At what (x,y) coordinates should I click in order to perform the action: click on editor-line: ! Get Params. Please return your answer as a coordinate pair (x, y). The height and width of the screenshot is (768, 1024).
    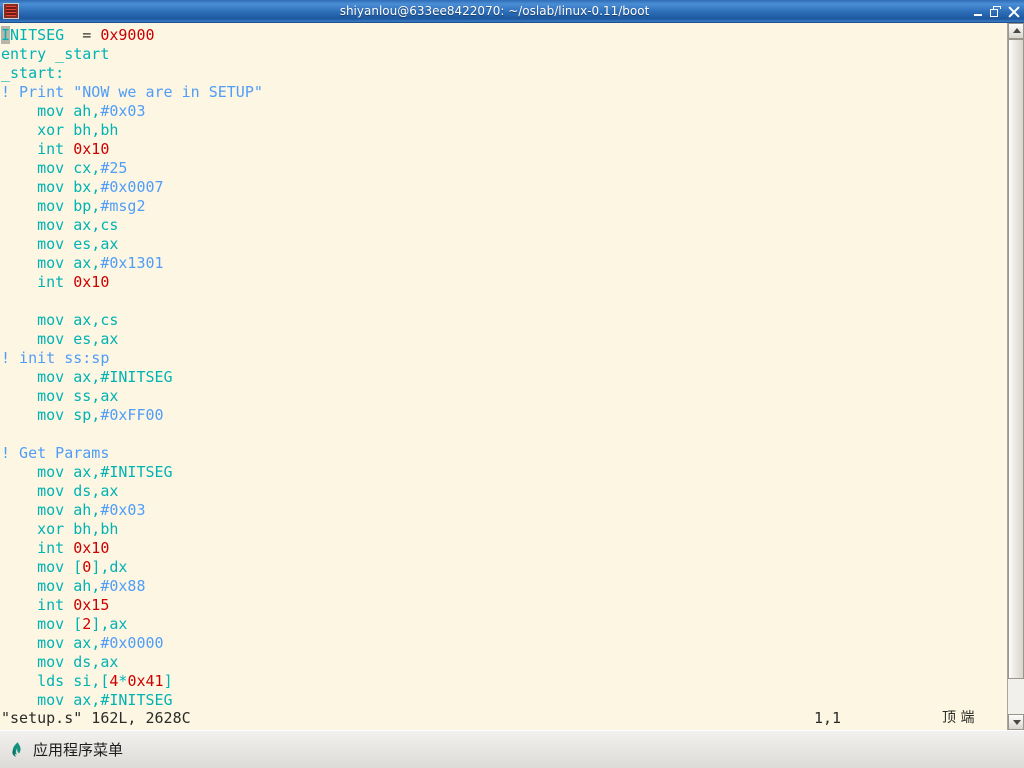
    Looking at the image, I should click on (132, 453).